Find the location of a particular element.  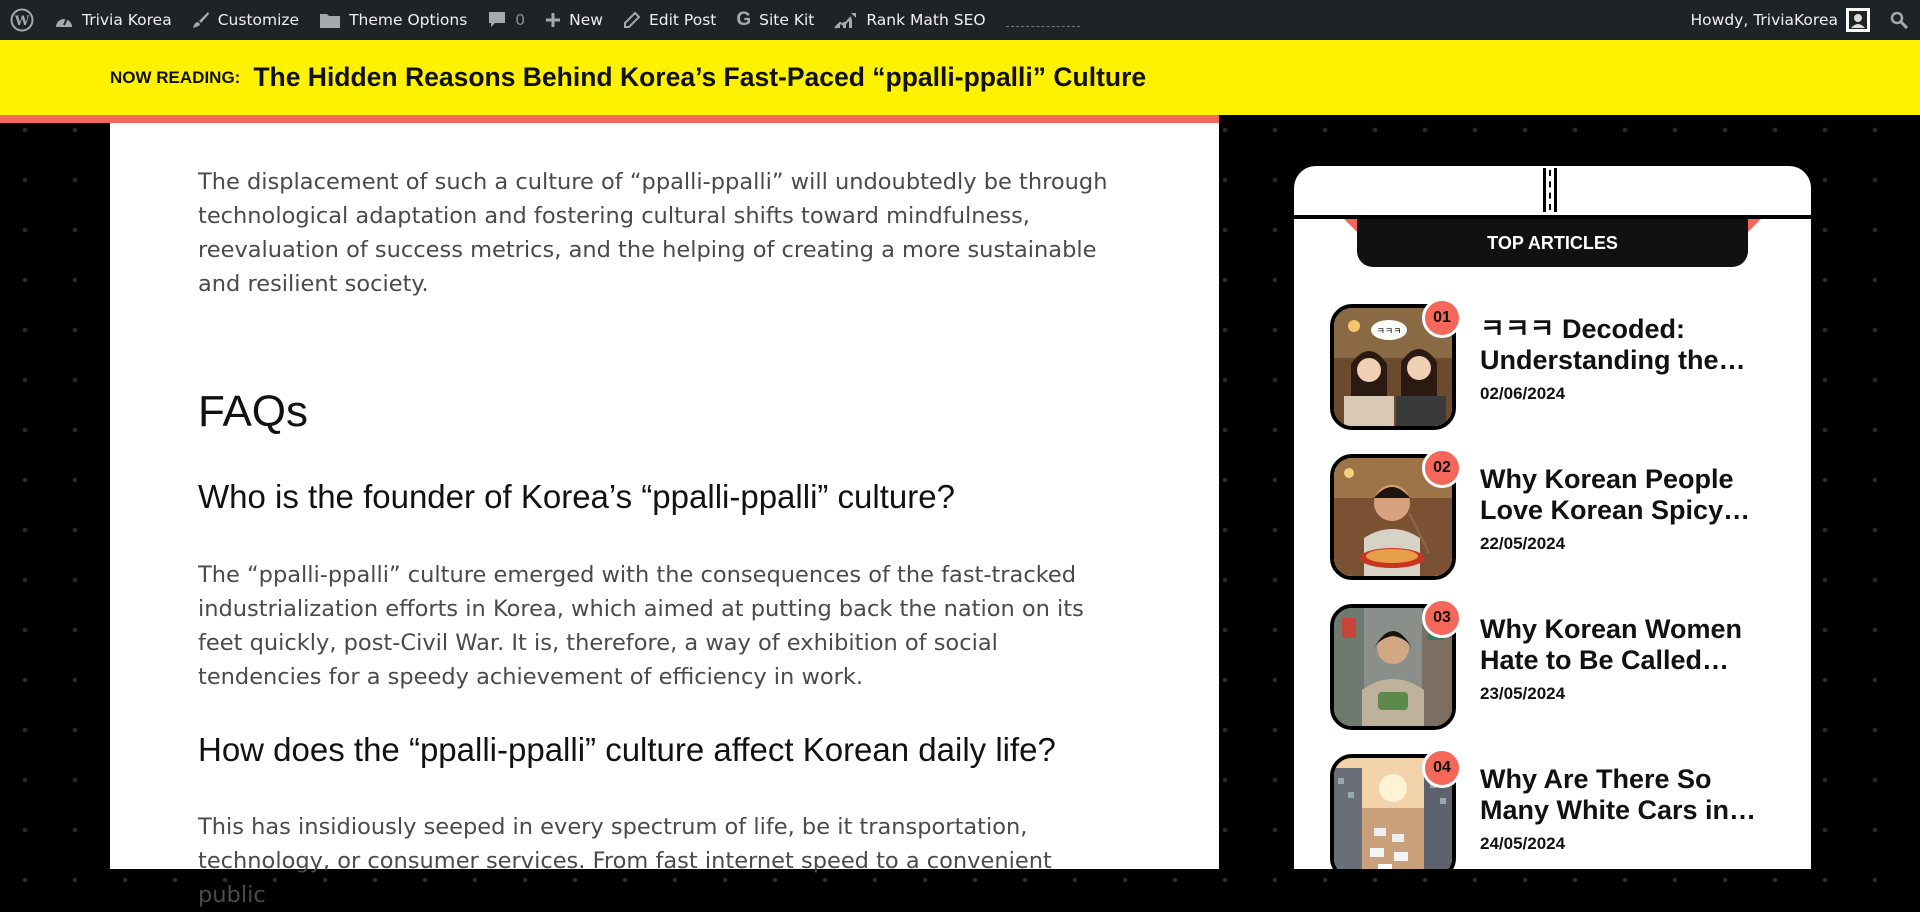

ribbon-corner-left is located at coordinates (1351, 226).